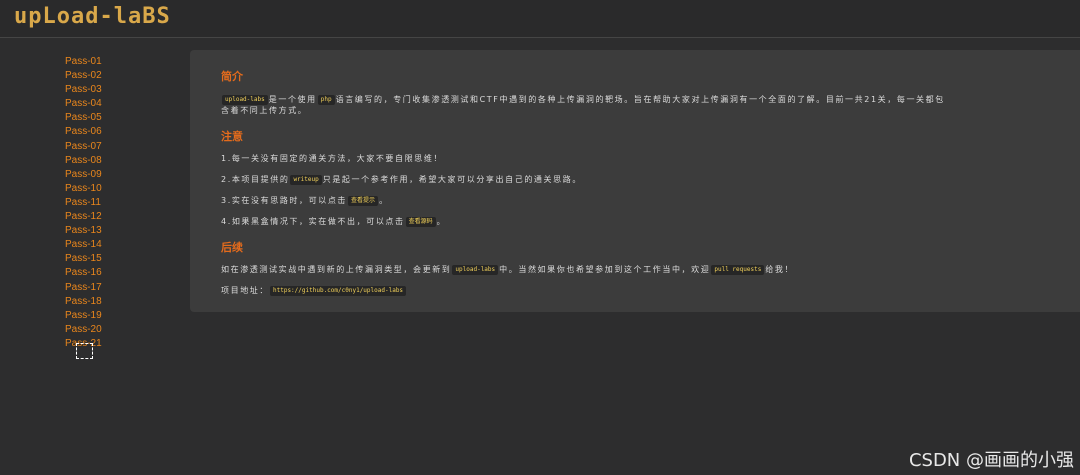 This screenshot has width=1080, height=475. Describe the element at coordinates (245, 99) in the screenshot. I see `code-upload-labs: upload-labs` at that location.